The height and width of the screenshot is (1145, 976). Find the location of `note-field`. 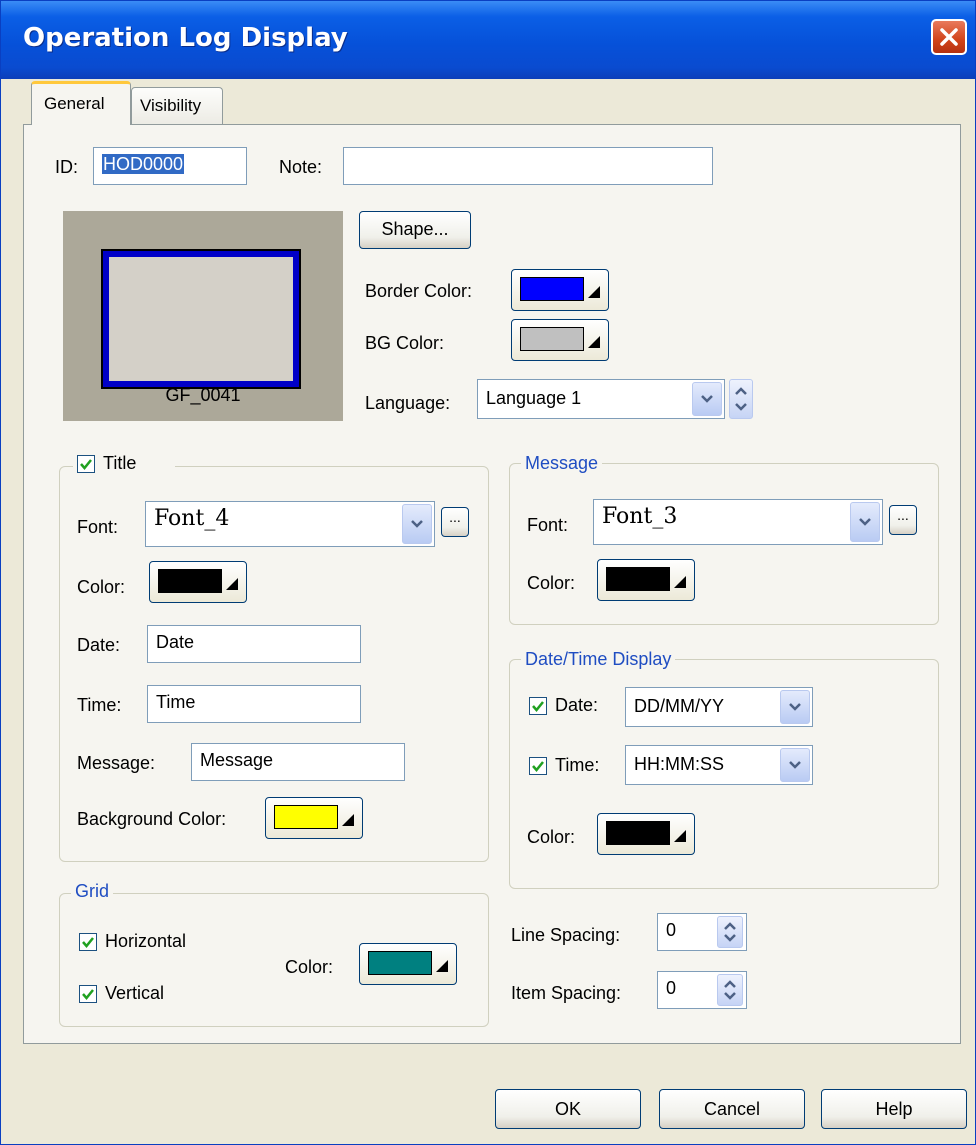

note-field is located at coordinates (528, 166).